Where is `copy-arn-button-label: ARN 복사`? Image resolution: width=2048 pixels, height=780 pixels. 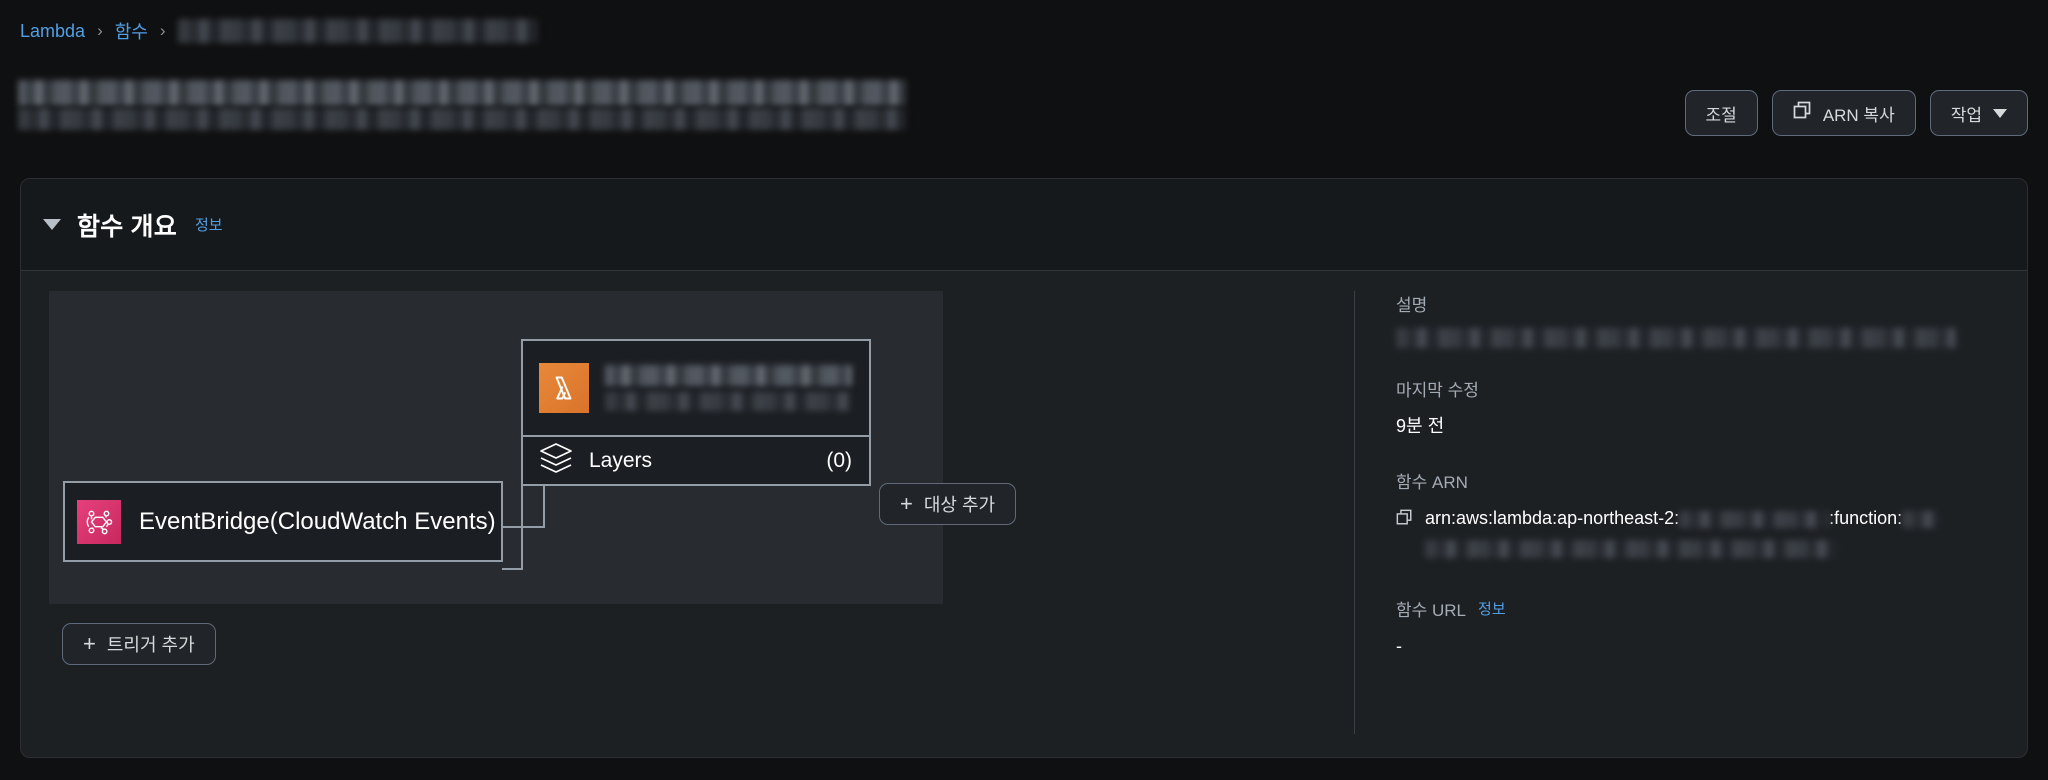
copy-arn-button-label: ARN 복사 is located at coordinates (1858, 115).